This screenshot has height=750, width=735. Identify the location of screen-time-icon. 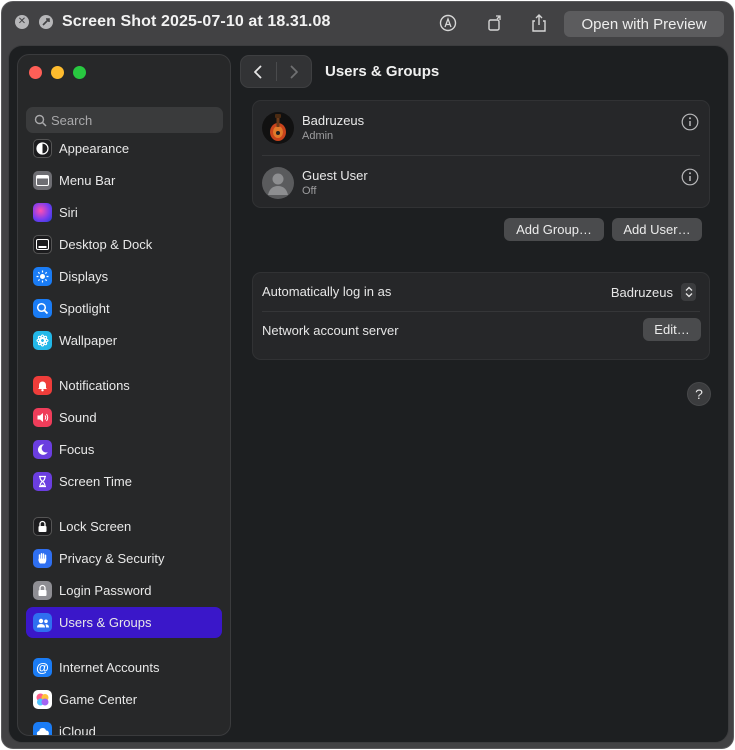
(42, 481).